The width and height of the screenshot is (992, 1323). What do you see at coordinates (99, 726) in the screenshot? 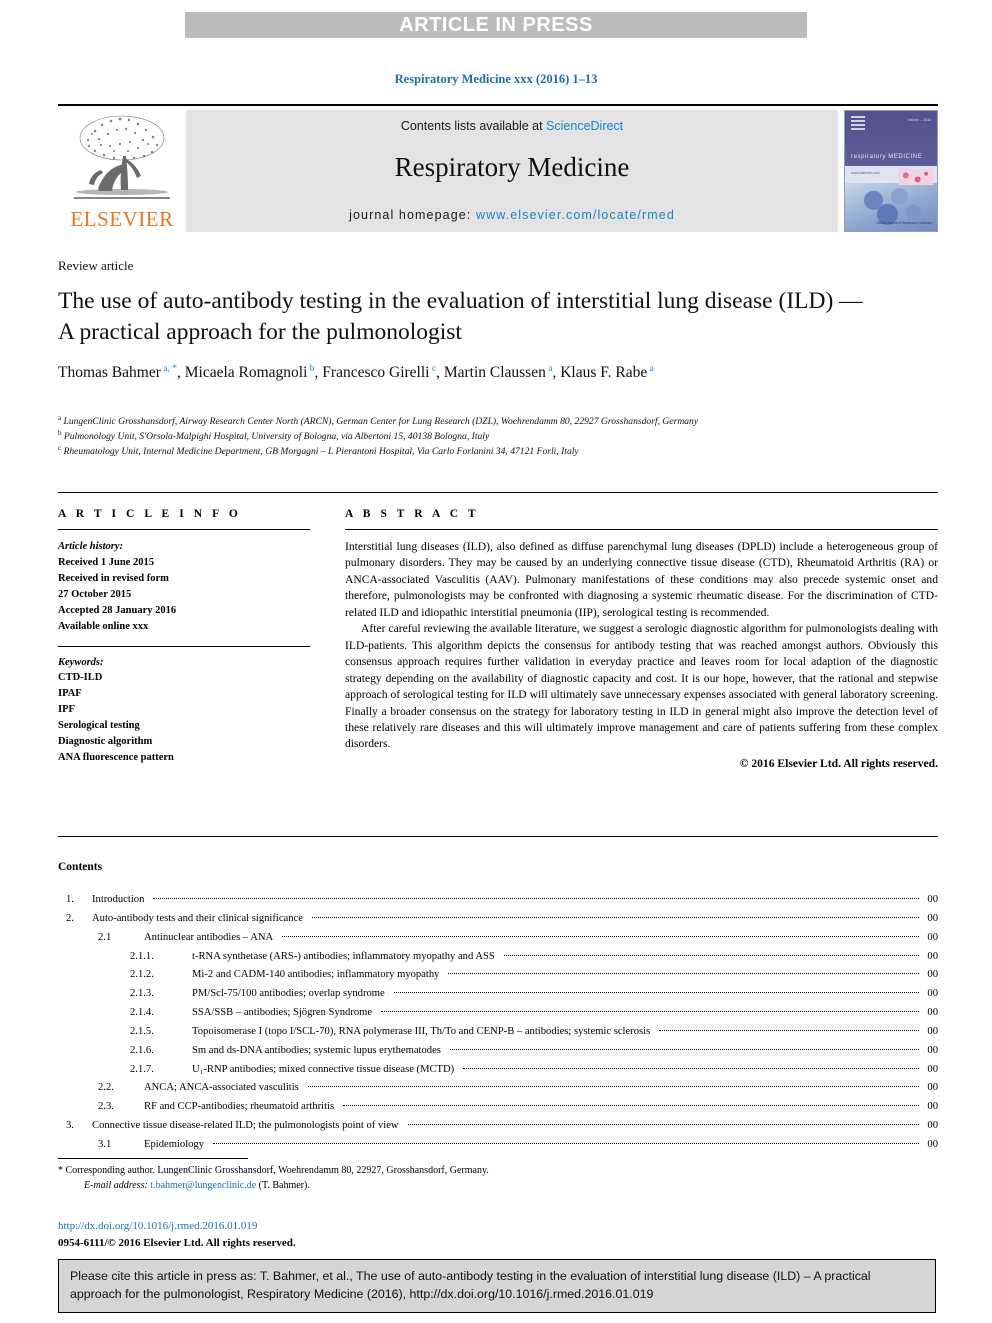
I see `keyword-item: Serological testing` at bounding box center [99, 726].